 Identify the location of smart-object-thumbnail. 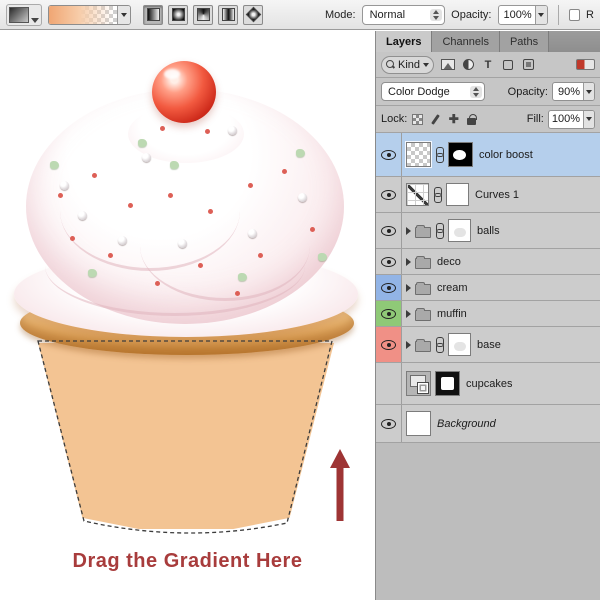
(418, 383).